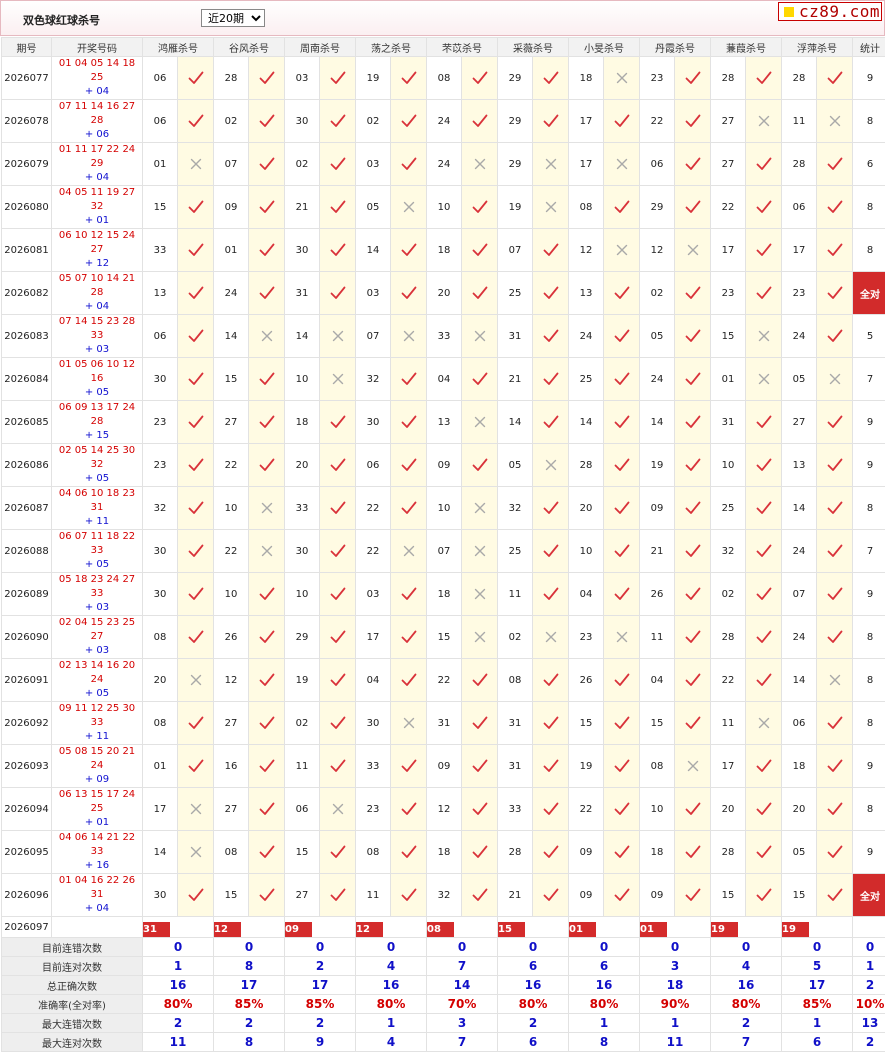 The height and width of the screenshot is (1052, 885). What do you see at coordinates (27, 594) in the screenshot?
I see `period-cell: 2026089` at bounding box center [27, 594].